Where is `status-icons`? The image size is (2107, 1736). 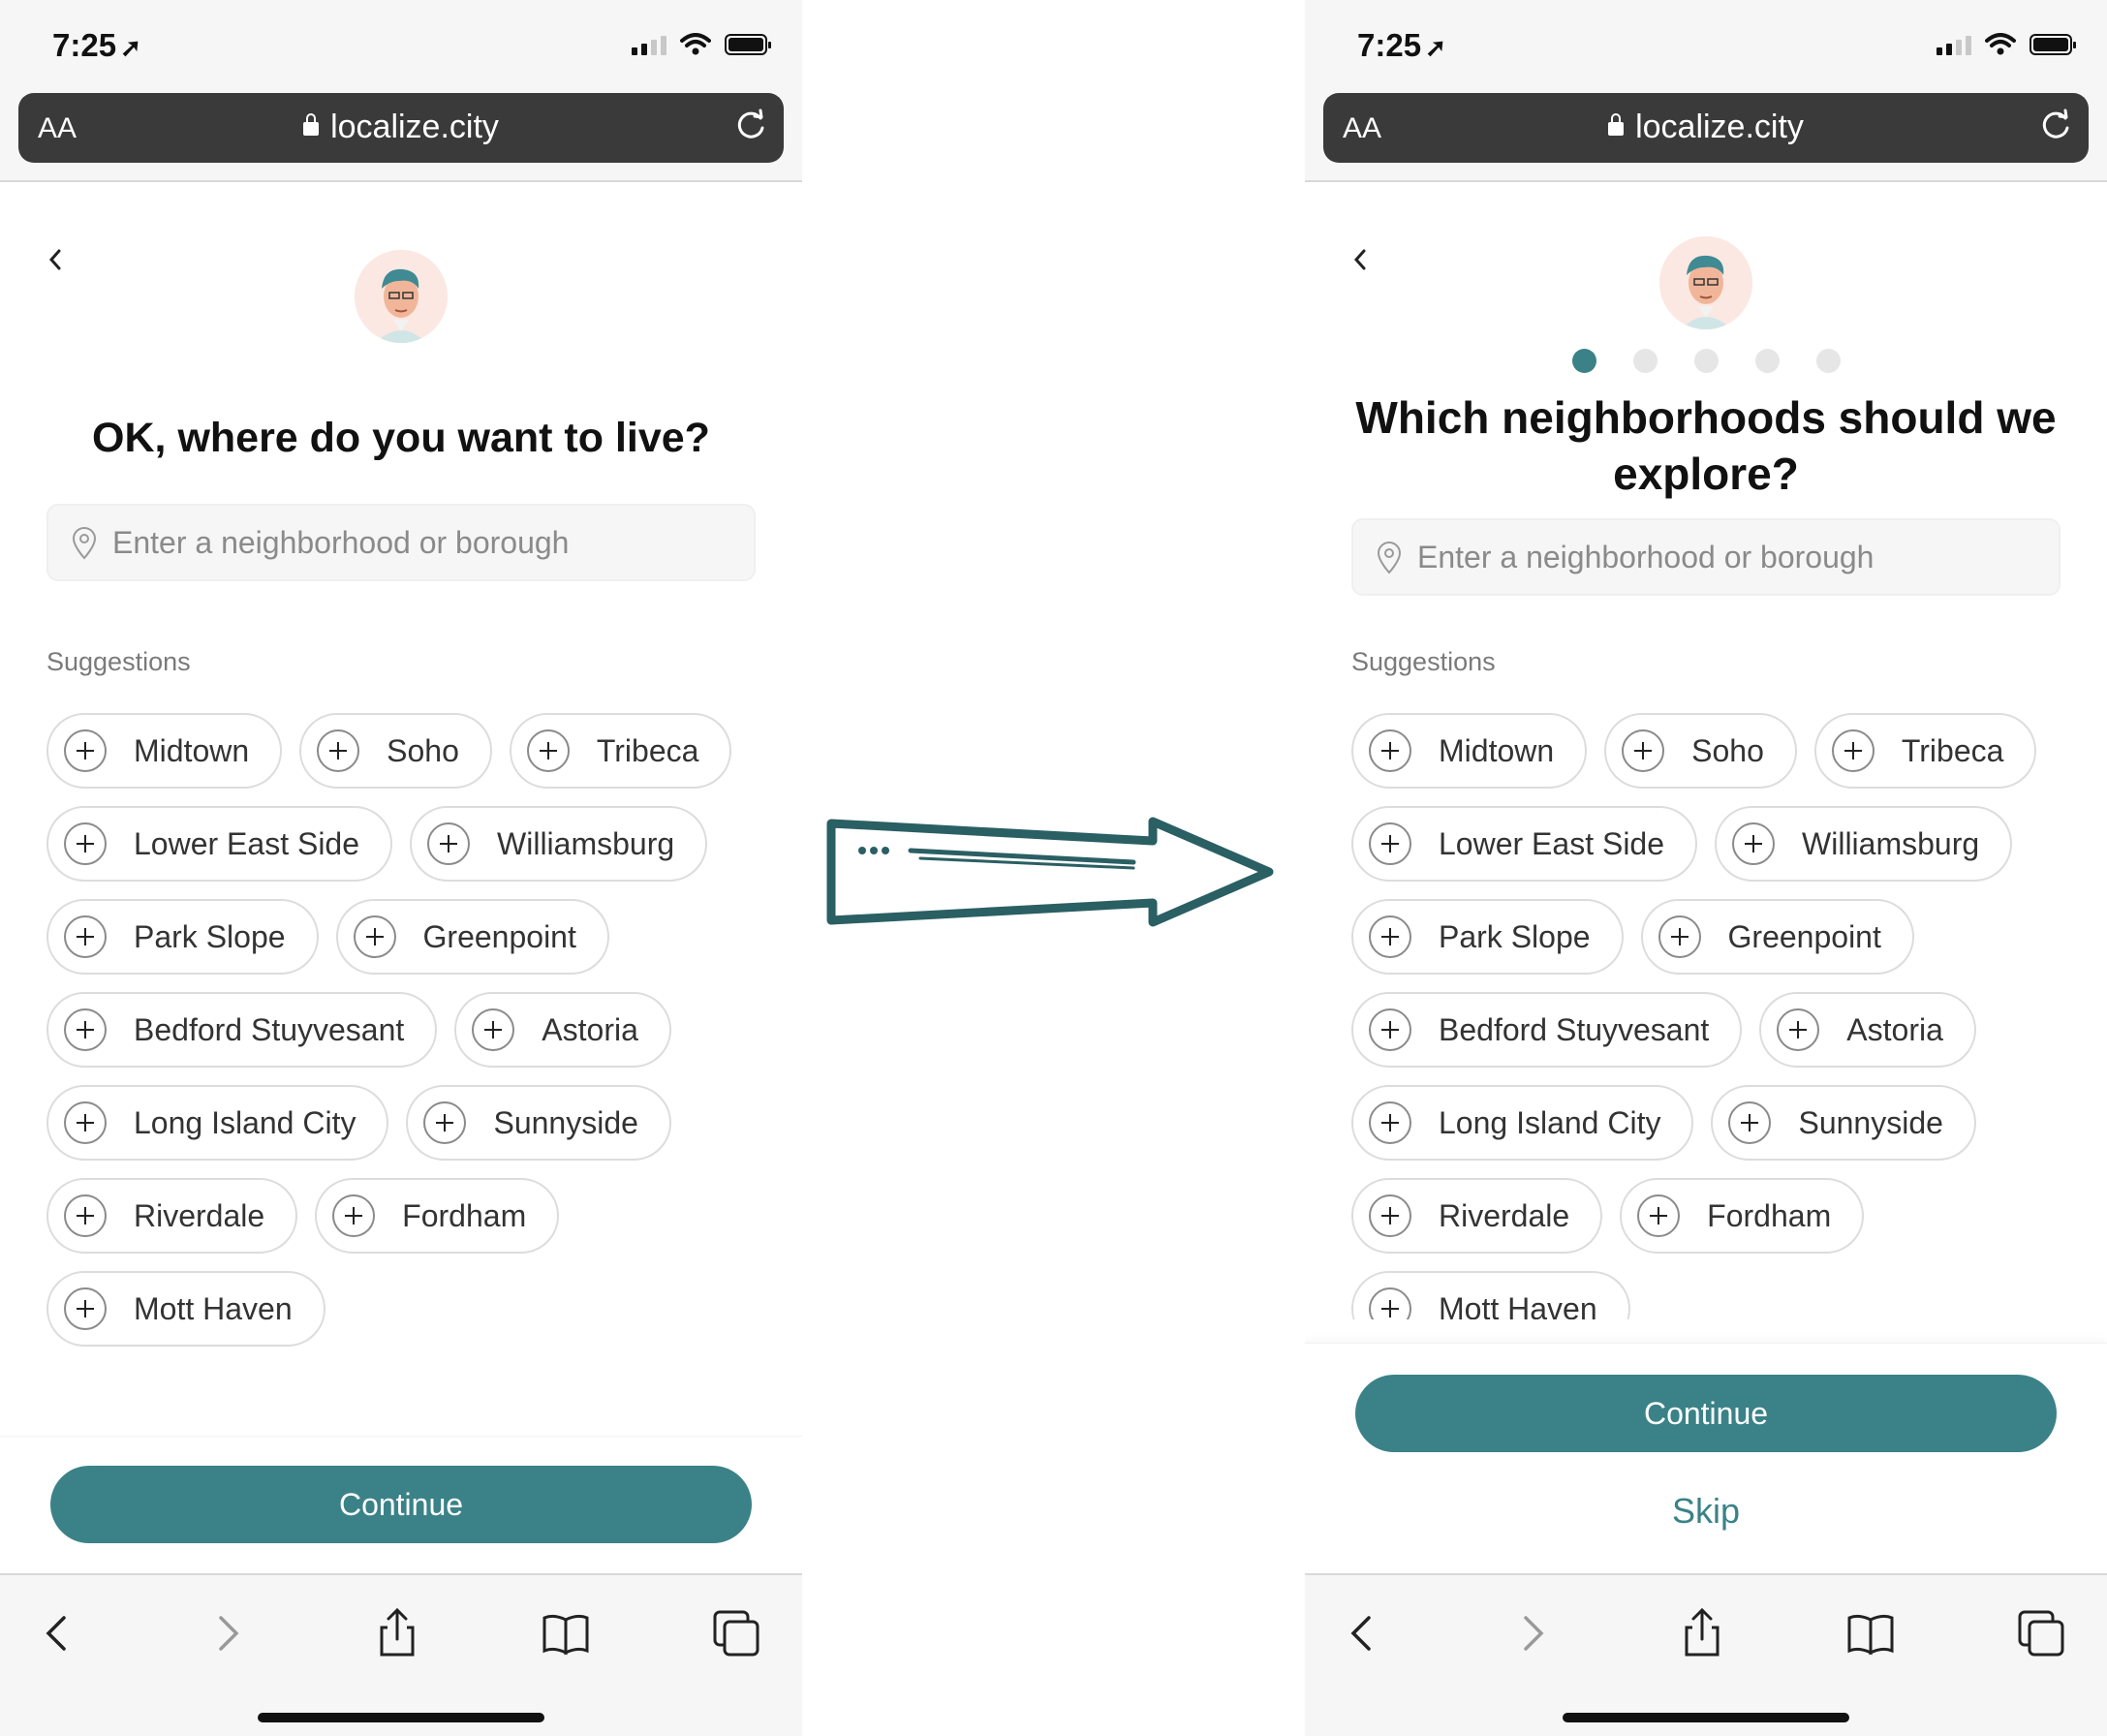
status-icons is located at coordinates (701, 44).